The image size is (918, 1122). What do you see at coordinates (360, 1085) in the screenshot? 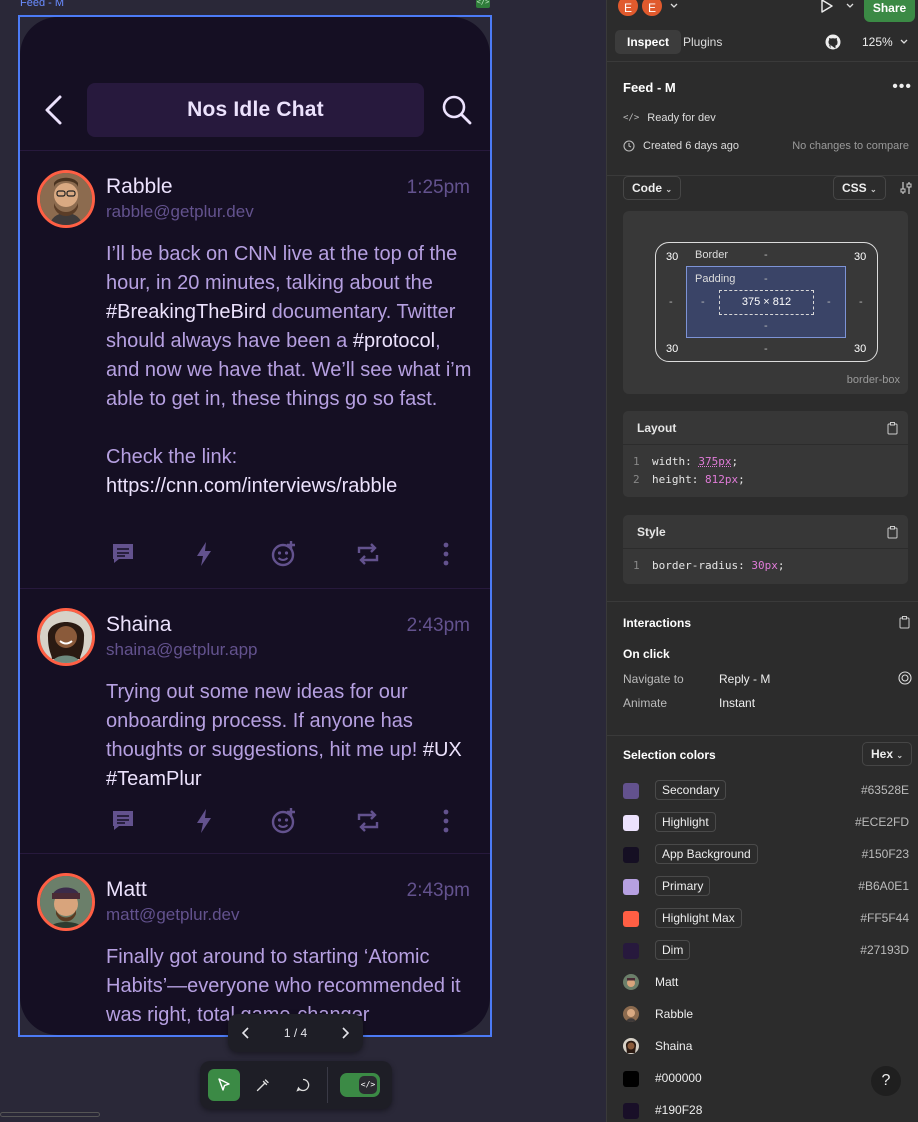
I see `dev-mode-toggle: </>` at bounding box center [360, 1085].